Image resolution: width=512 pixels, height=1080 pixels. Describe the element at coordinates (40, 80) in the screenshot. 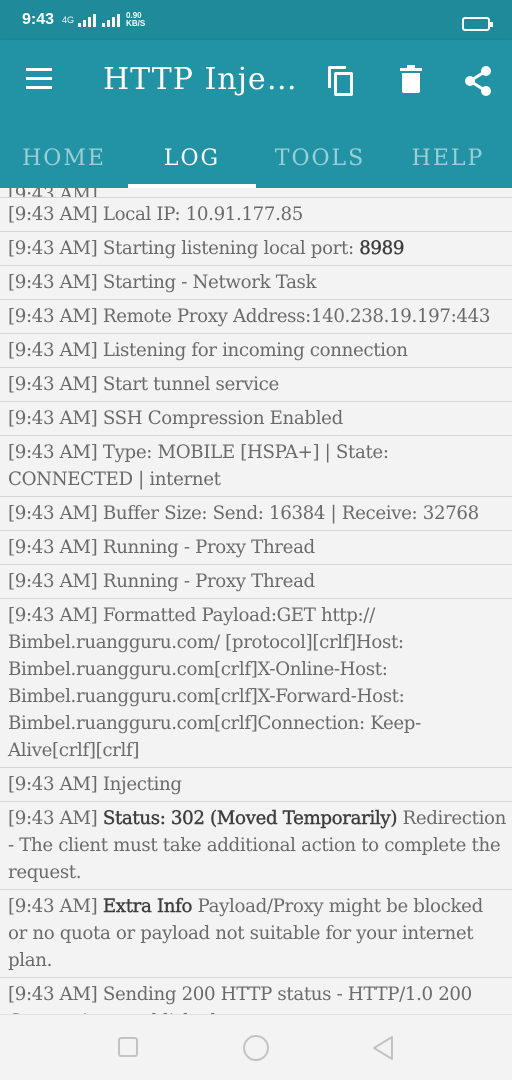

I see `hamburger-menu-icon` at that location.